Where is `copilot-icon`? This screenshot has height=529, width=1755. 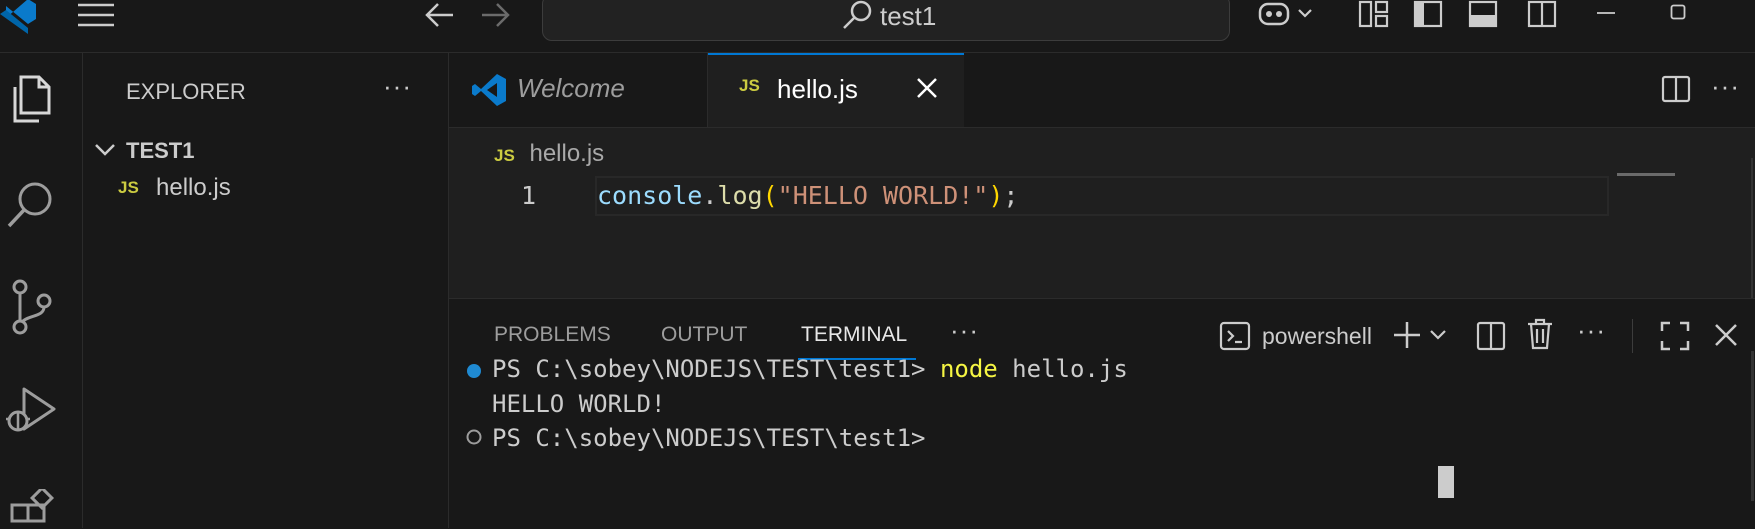
copilot-icon is located at coordinates (1287, 15).